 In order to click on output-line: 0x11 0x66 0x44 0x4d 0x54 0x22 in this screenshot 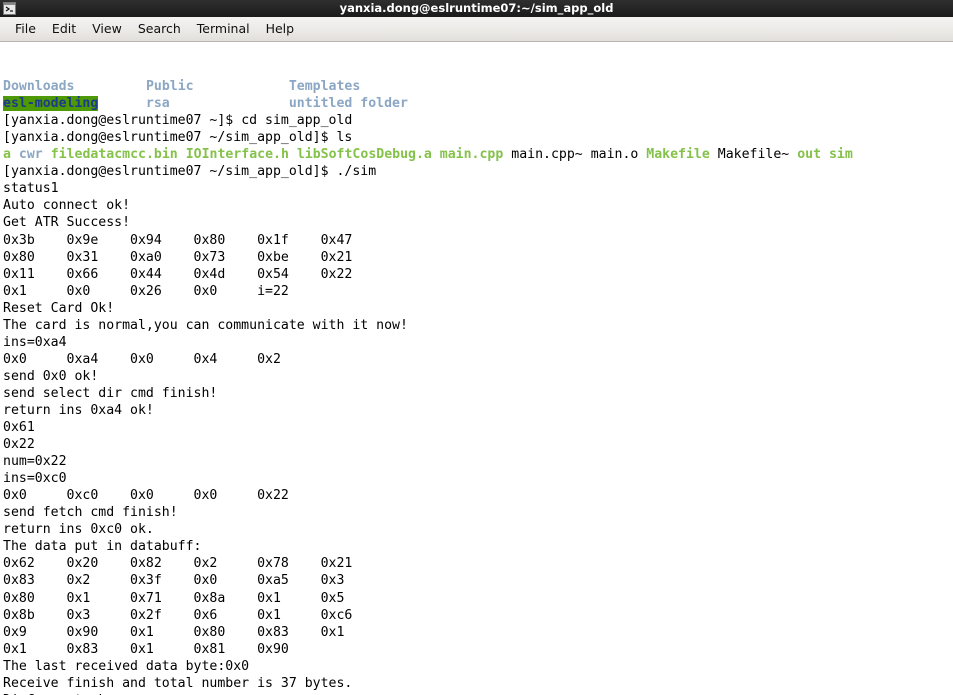, I will do `click(478, 274)`.